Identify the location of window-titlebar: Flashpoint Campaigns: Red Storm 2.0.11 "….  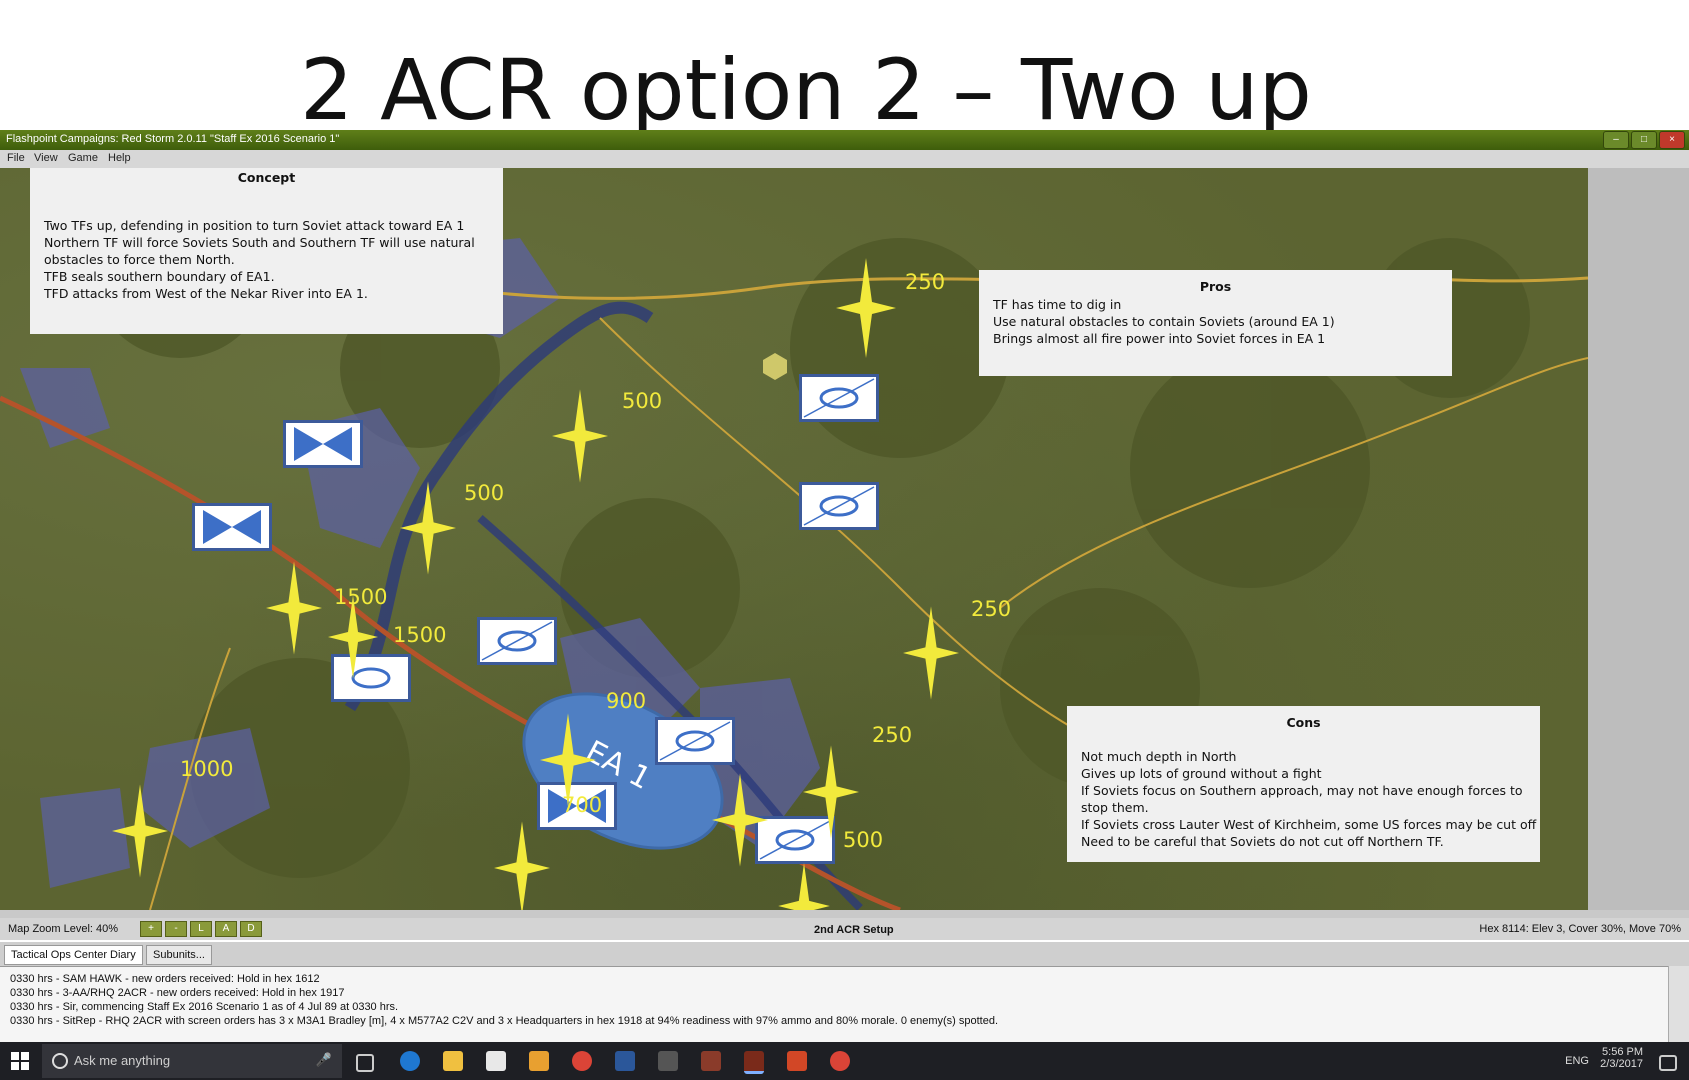
(844, 140).